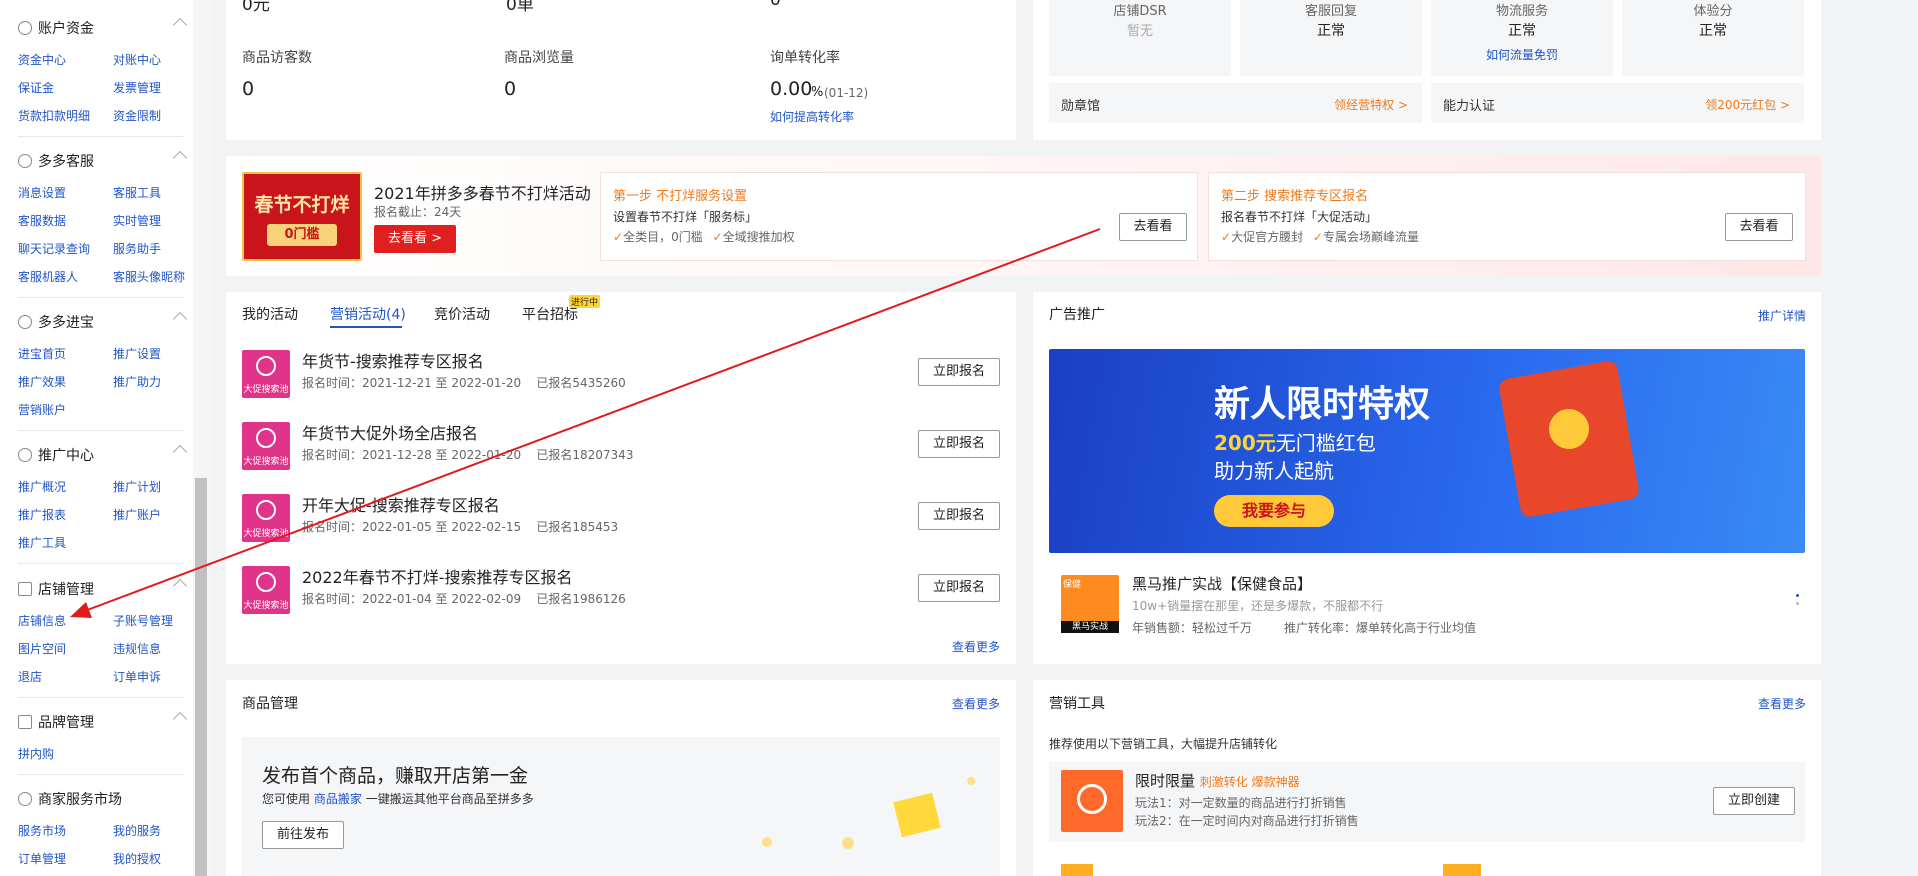 Image resolution: width=1918 pixels, height=876 pixels. I want to click on goods-move-link: 商品搬家, so click(338, 799).